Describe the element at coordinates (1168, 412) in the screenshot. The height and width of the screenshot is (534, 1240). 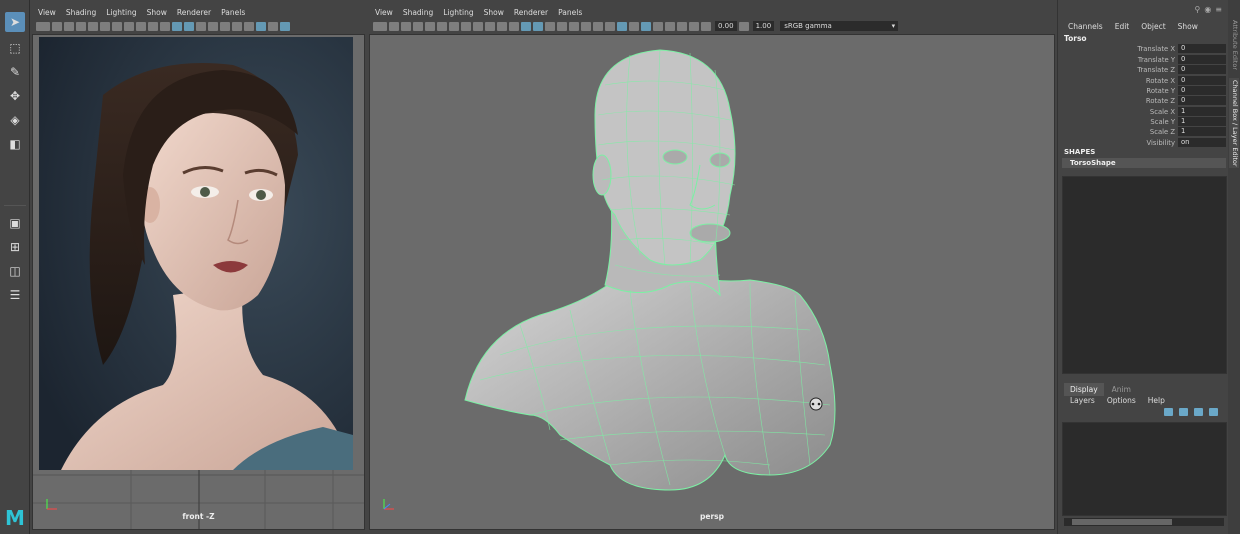
I see `move-layer-up-icon` at that location.